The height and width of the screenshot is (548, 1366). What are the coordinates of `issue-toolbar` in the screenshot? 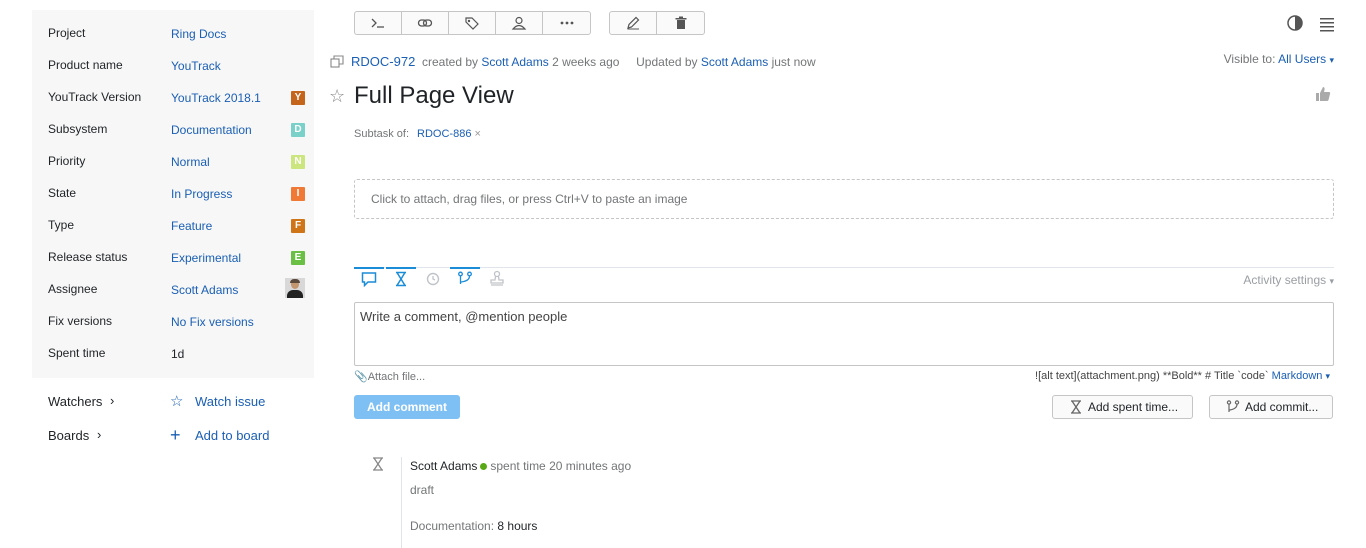 It's located at (472, 23).